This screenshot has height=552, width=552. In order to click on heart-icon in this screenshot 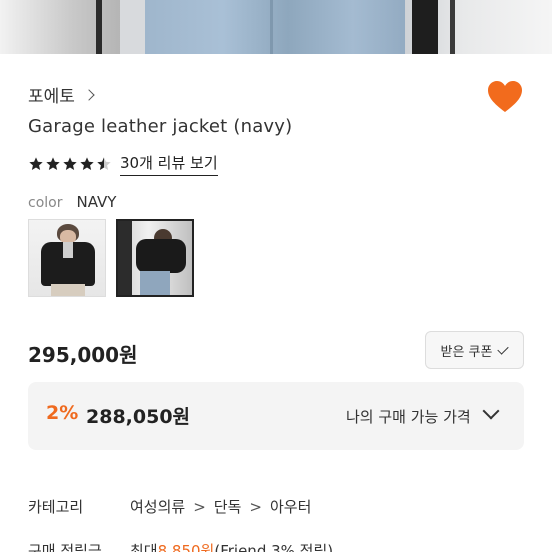, I will do `click(505, 97)`.